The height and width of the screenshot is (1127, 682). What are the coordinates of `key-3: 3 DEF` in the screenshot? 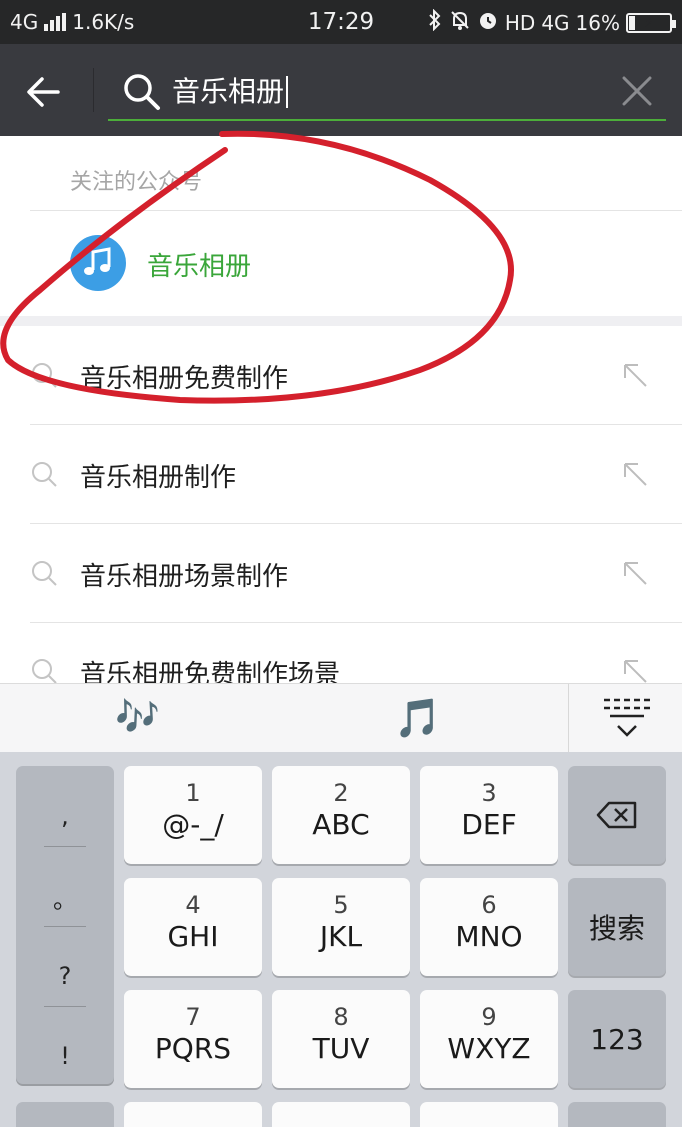 It's located at (489, 815).